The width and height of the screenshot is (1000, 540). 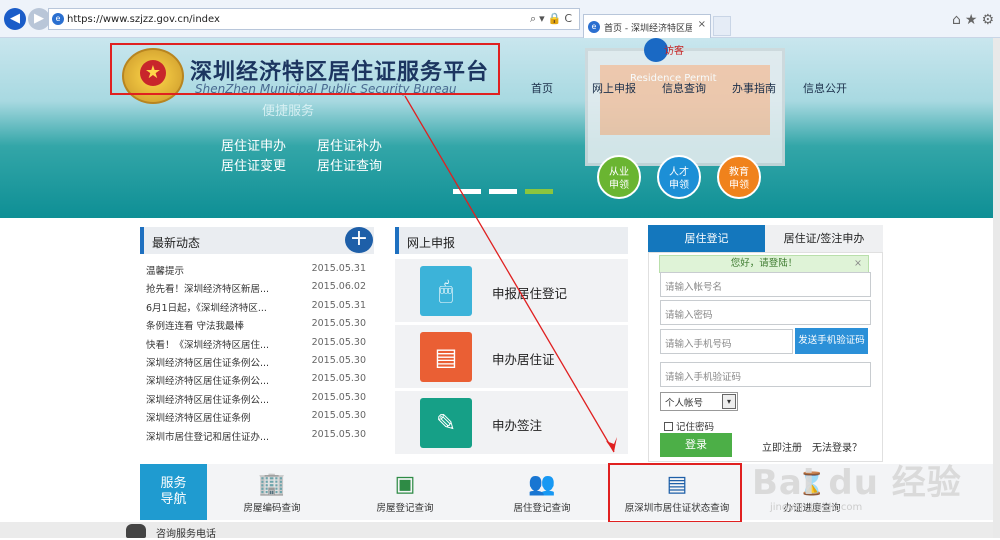 I want to click on news-title: 最新动态, so click(x=176, y=243).